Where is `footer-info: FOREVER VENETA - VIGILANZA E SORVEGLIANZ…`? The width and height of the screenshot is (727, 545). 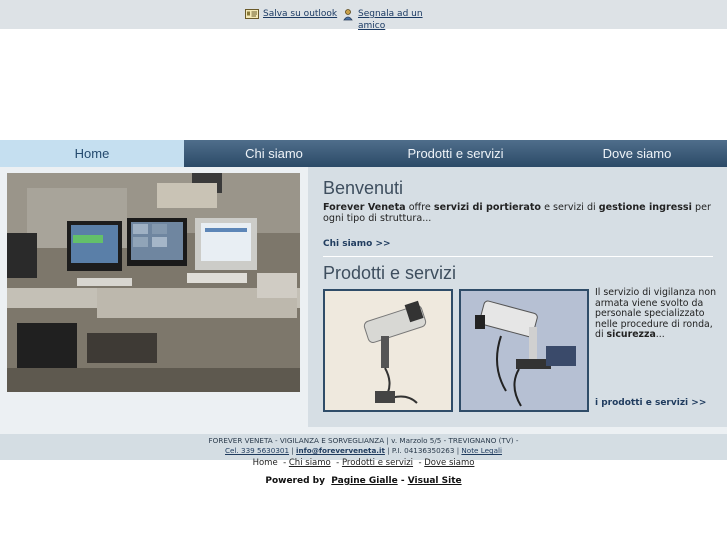 footer-info: FOREVER VENETA - VIGILANZA E SORVEGLIANZ… is located at coordinates (363, 447).